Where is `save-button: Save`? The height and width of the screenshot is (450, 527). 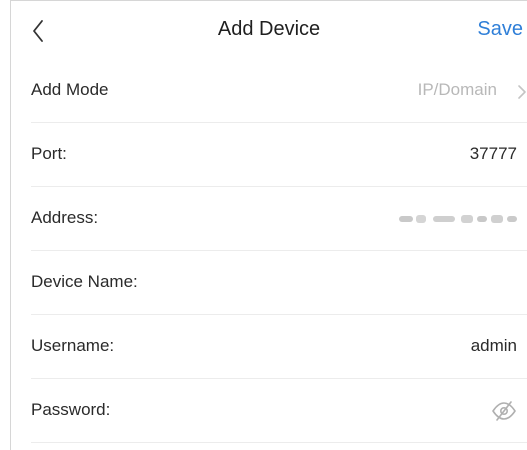 save-button: Save is located at coordinates (500, 29).